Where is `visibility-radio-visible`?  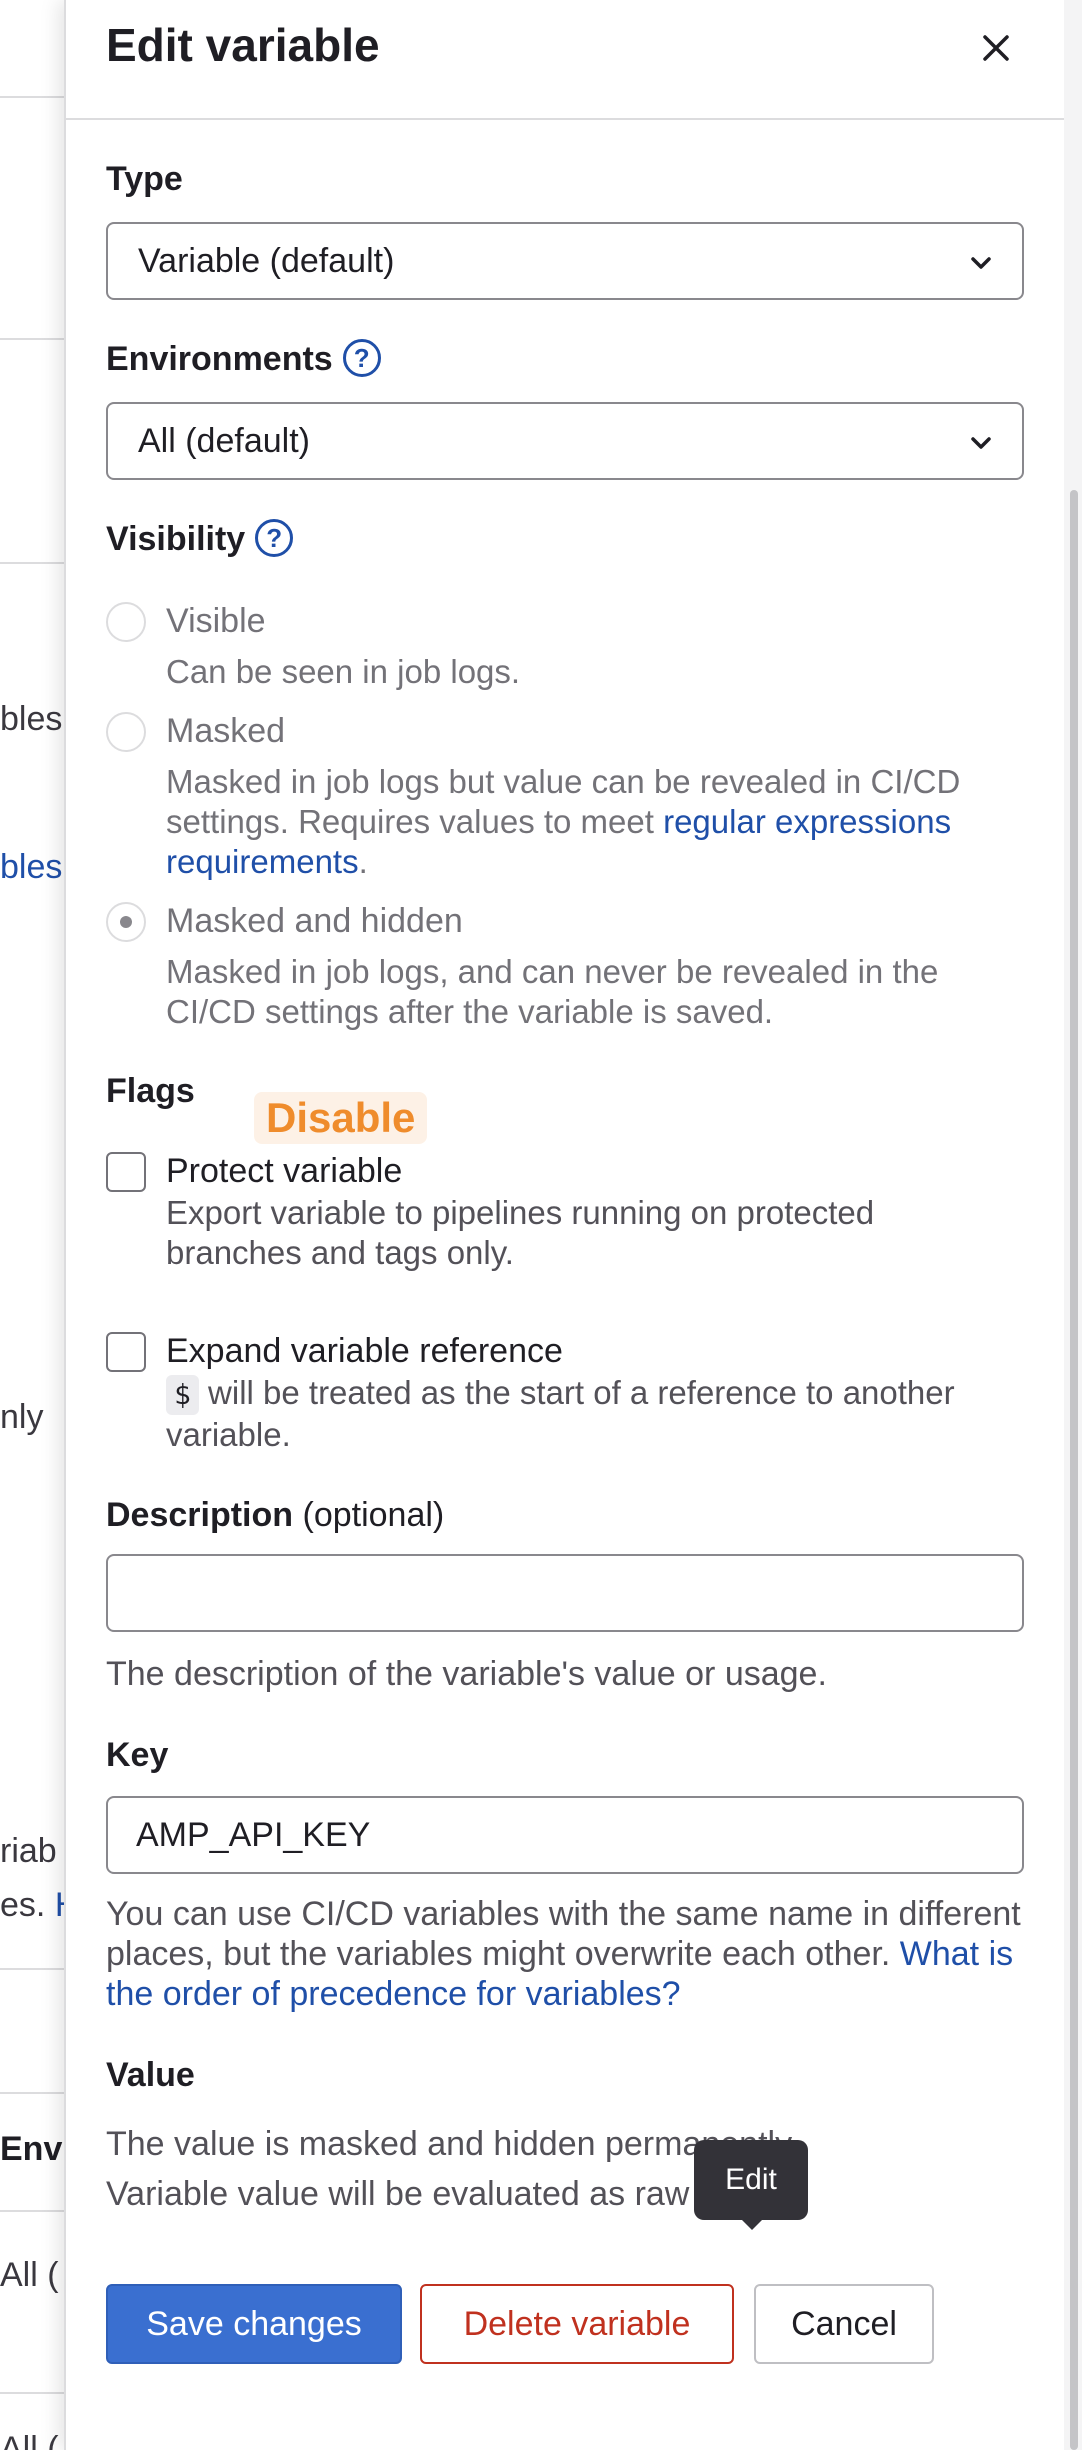
visibility-radio-visible is located at coordinates (126, 622).